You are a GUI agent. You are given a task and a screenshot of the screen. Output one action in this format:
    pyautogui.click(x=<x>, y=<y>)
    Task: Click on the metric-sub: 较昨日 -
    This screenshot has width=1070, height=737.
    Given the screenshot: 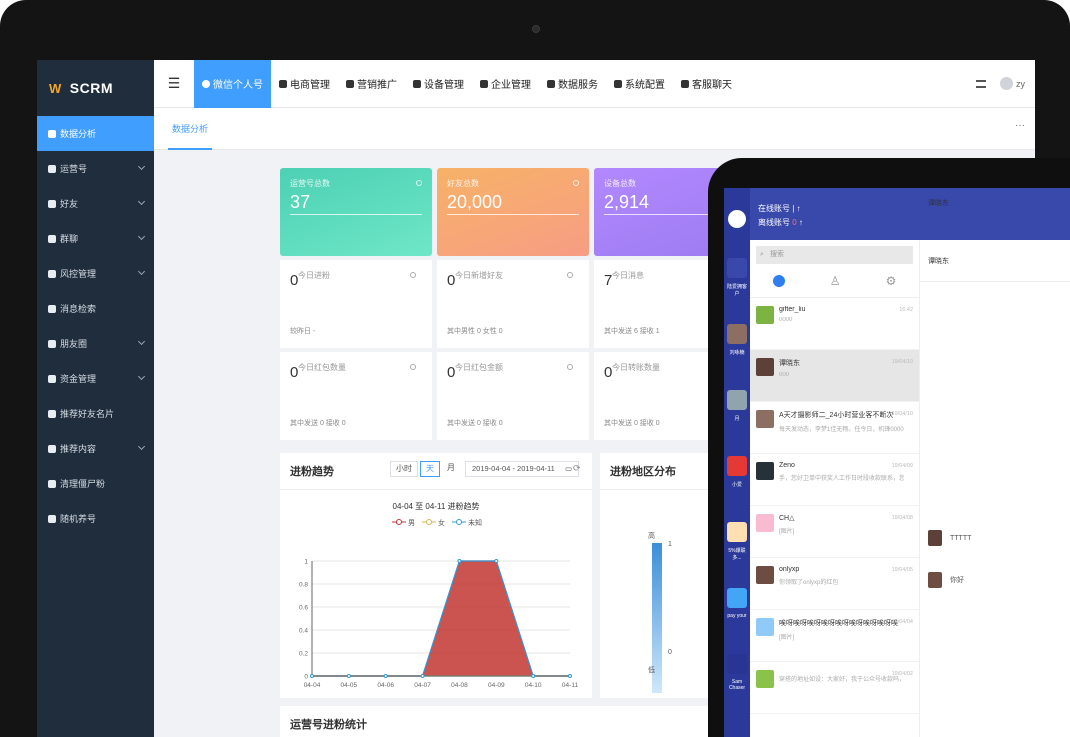 What is the action you would take?
    pyautogui.click(x=303, y=331)
    